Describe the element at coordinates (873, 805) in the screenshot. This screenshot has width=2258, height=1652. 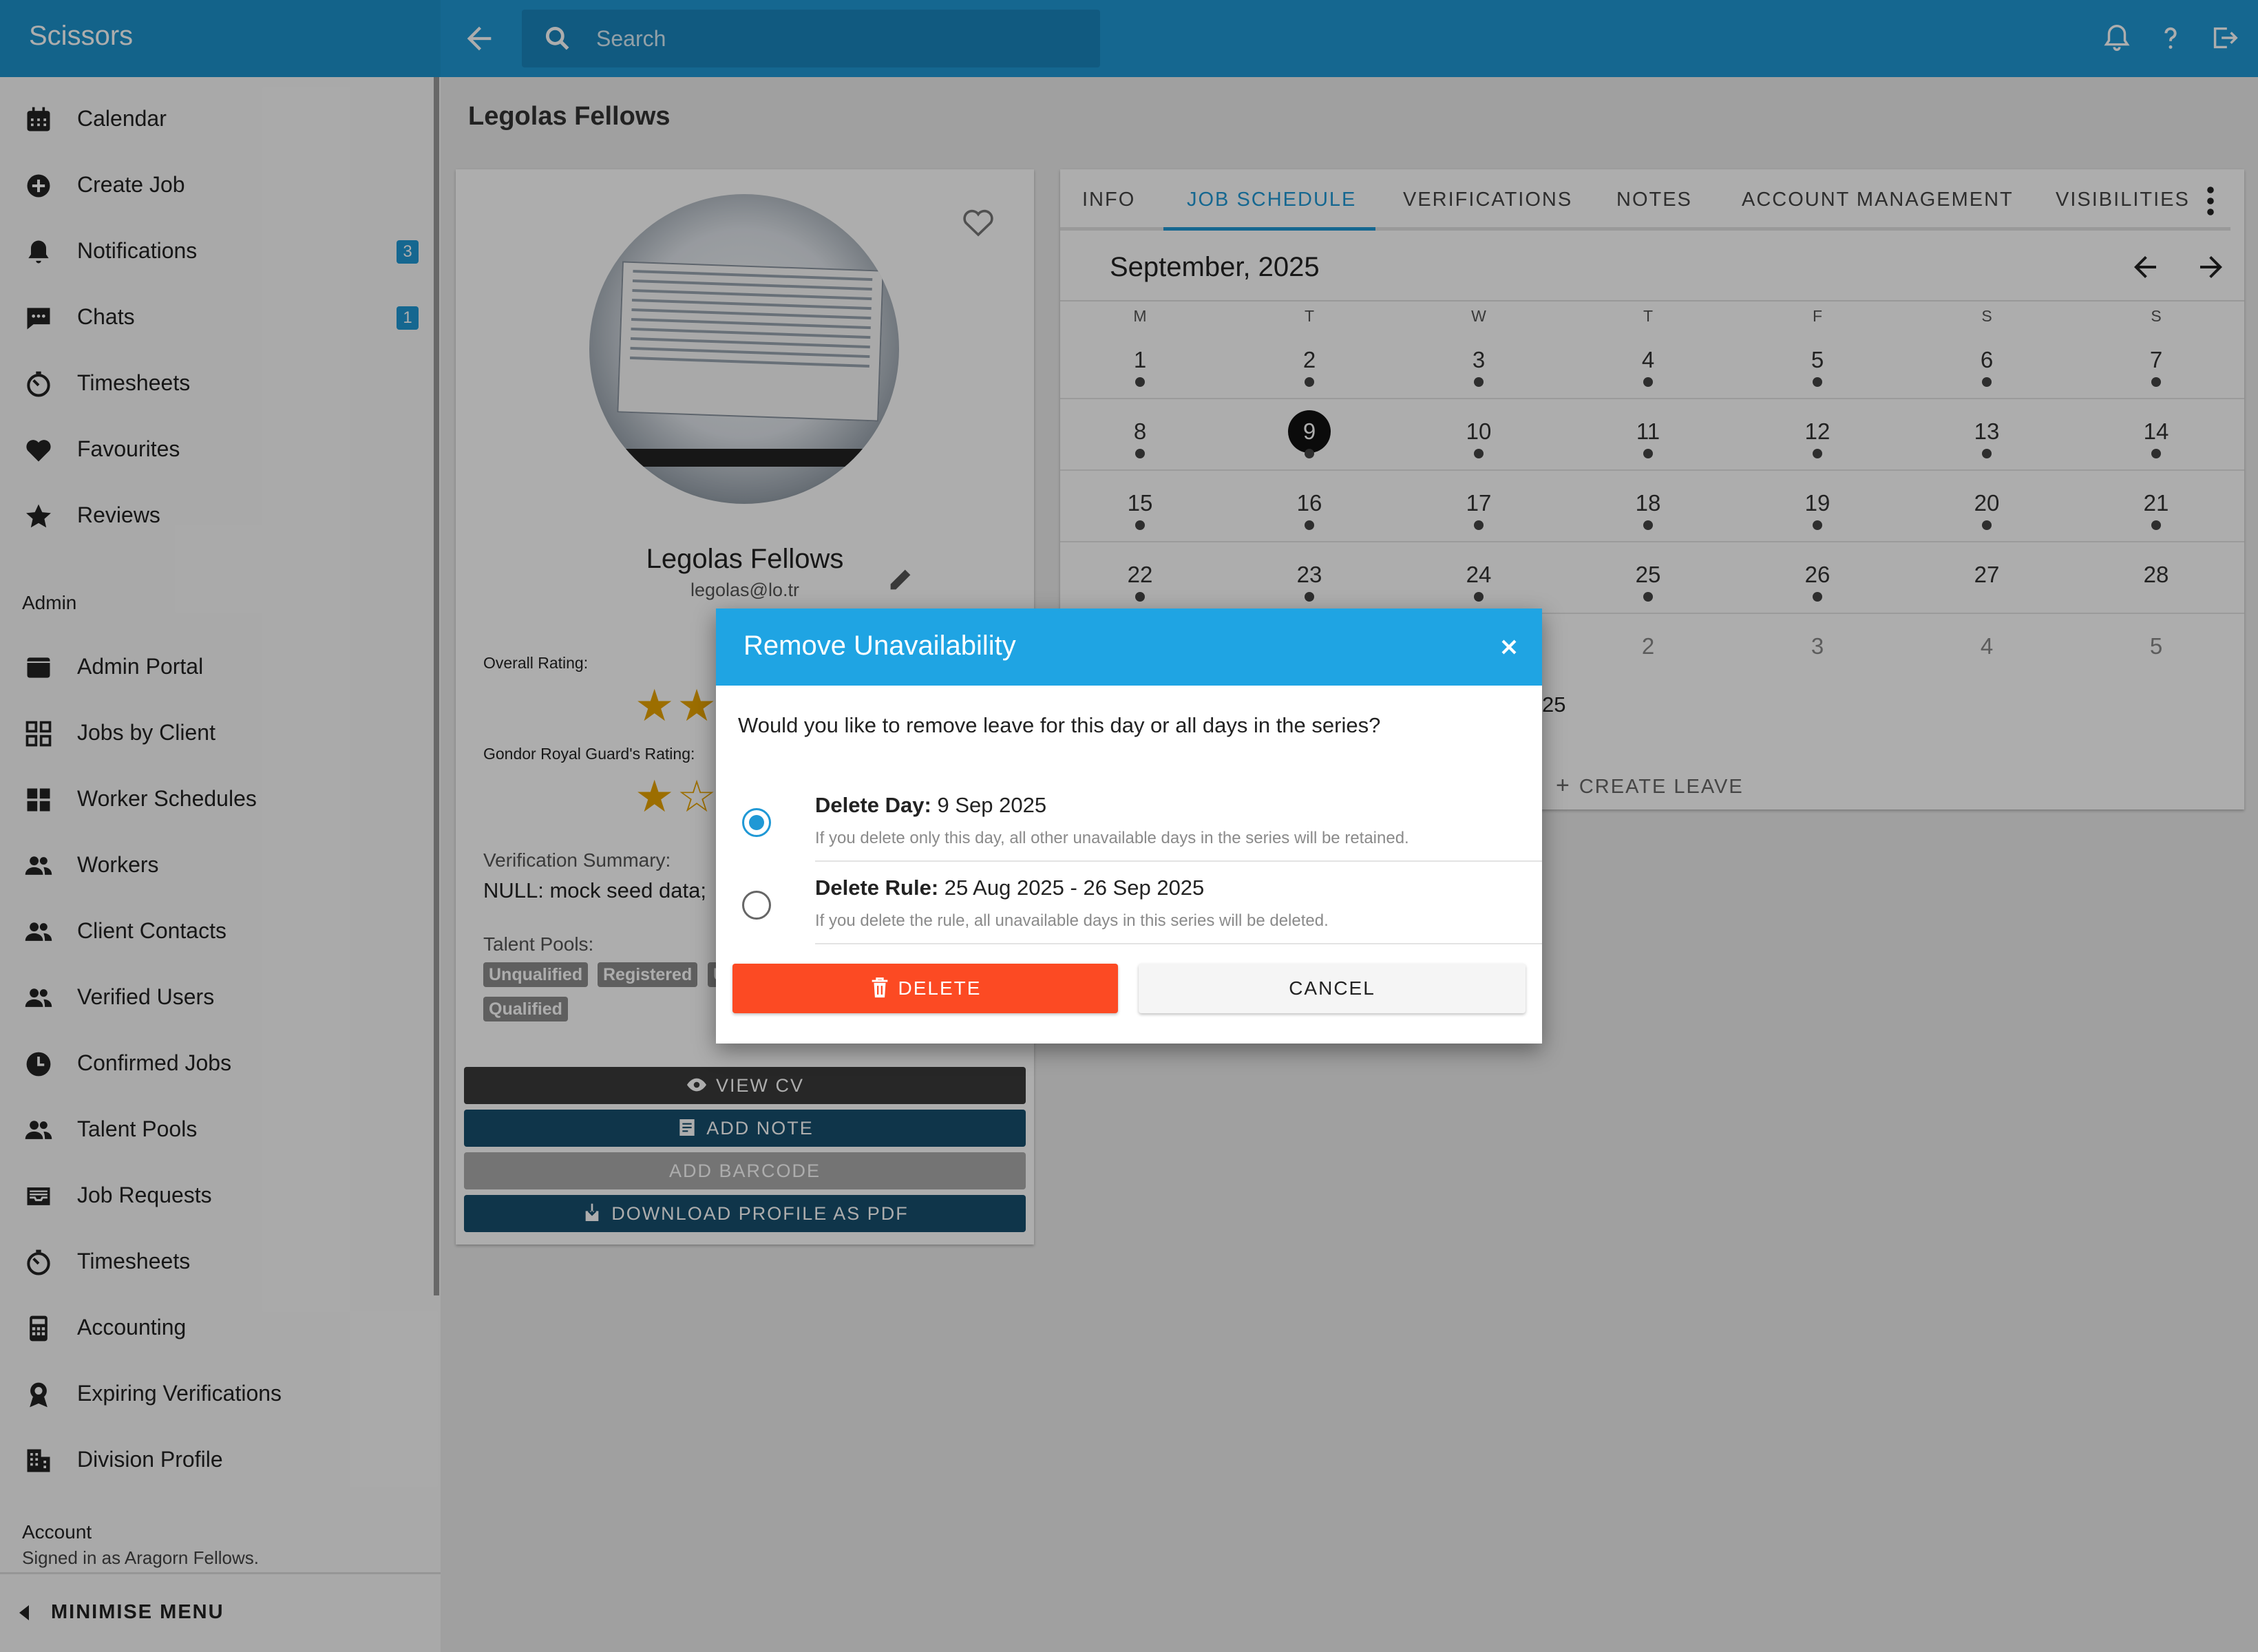
I see `delete-day-label: Delete Day:` at that location.